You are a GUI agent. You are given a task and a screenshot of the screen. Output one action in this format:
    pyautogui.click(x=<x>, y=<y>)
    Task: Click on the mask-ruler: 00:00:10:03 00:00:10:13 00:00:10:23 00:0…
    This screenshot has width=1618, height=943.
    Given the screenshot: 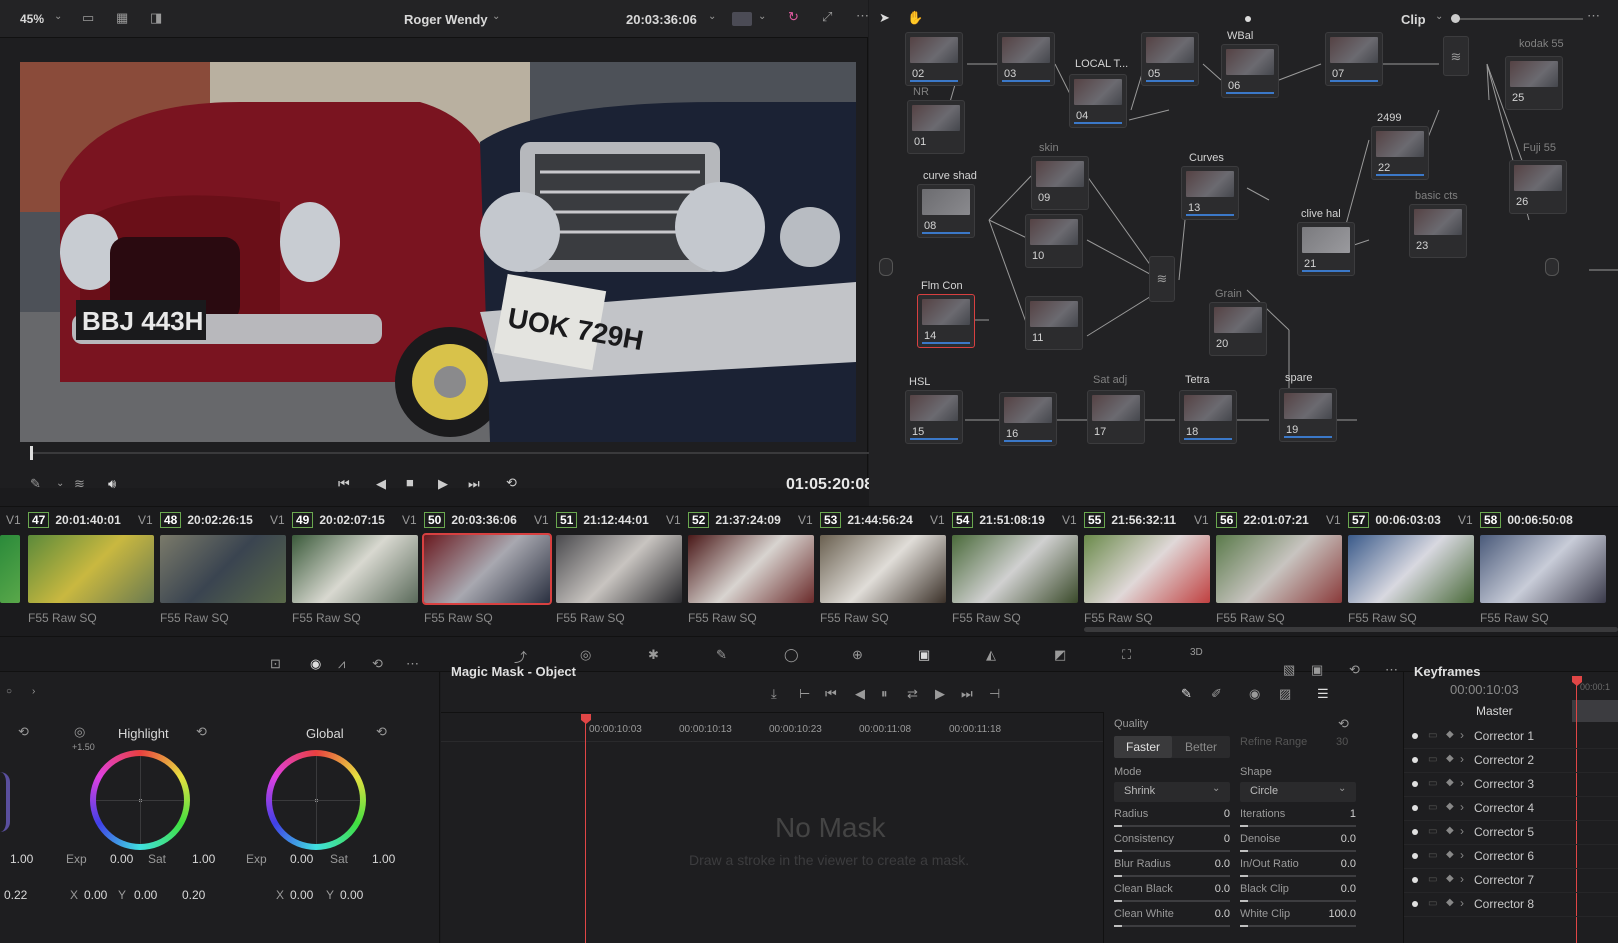 What is the action you would take?
    pyautogui.click(x=772, y=727)
    